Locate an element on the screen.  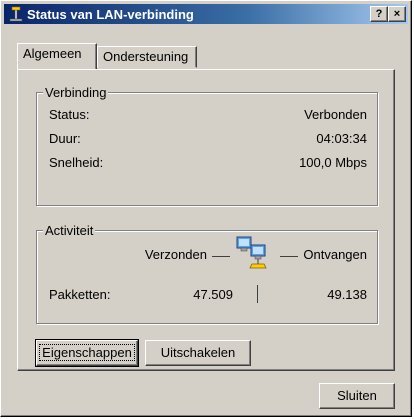
network-activity-icon is located at coordinates (251, 252).